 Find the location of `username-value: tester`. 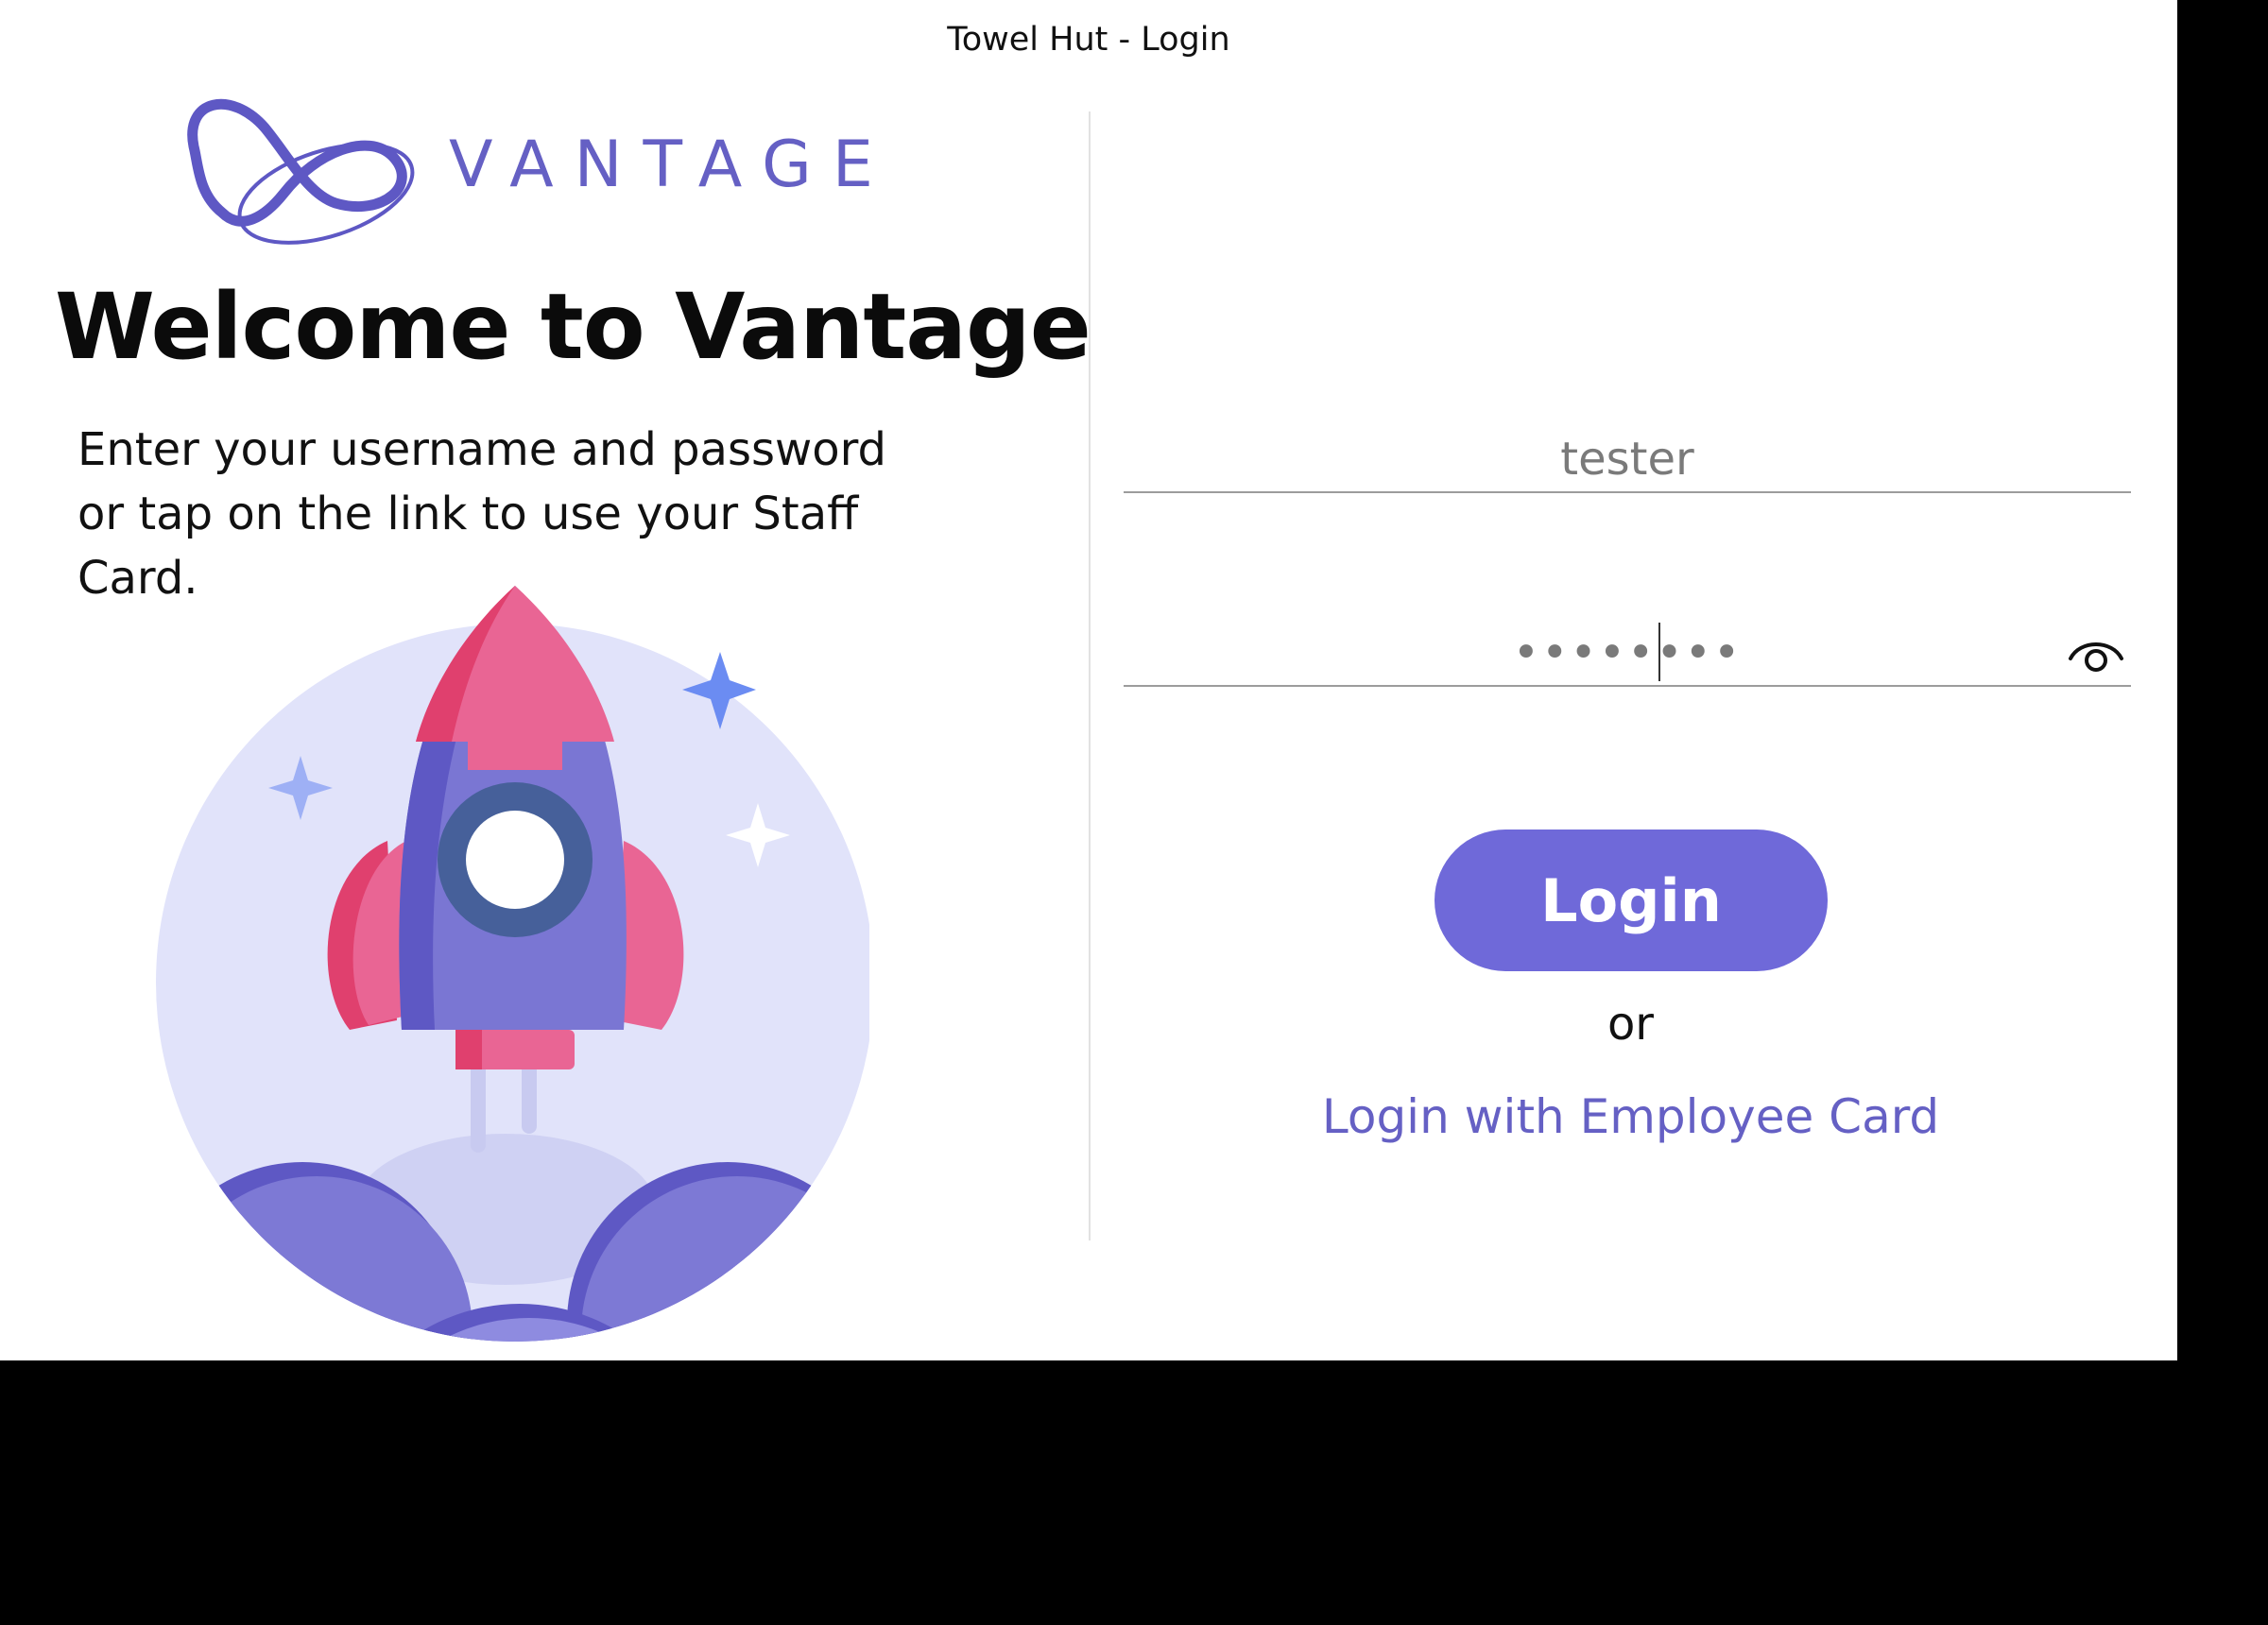

username-value: tester is located at coordinates (1627, 460).